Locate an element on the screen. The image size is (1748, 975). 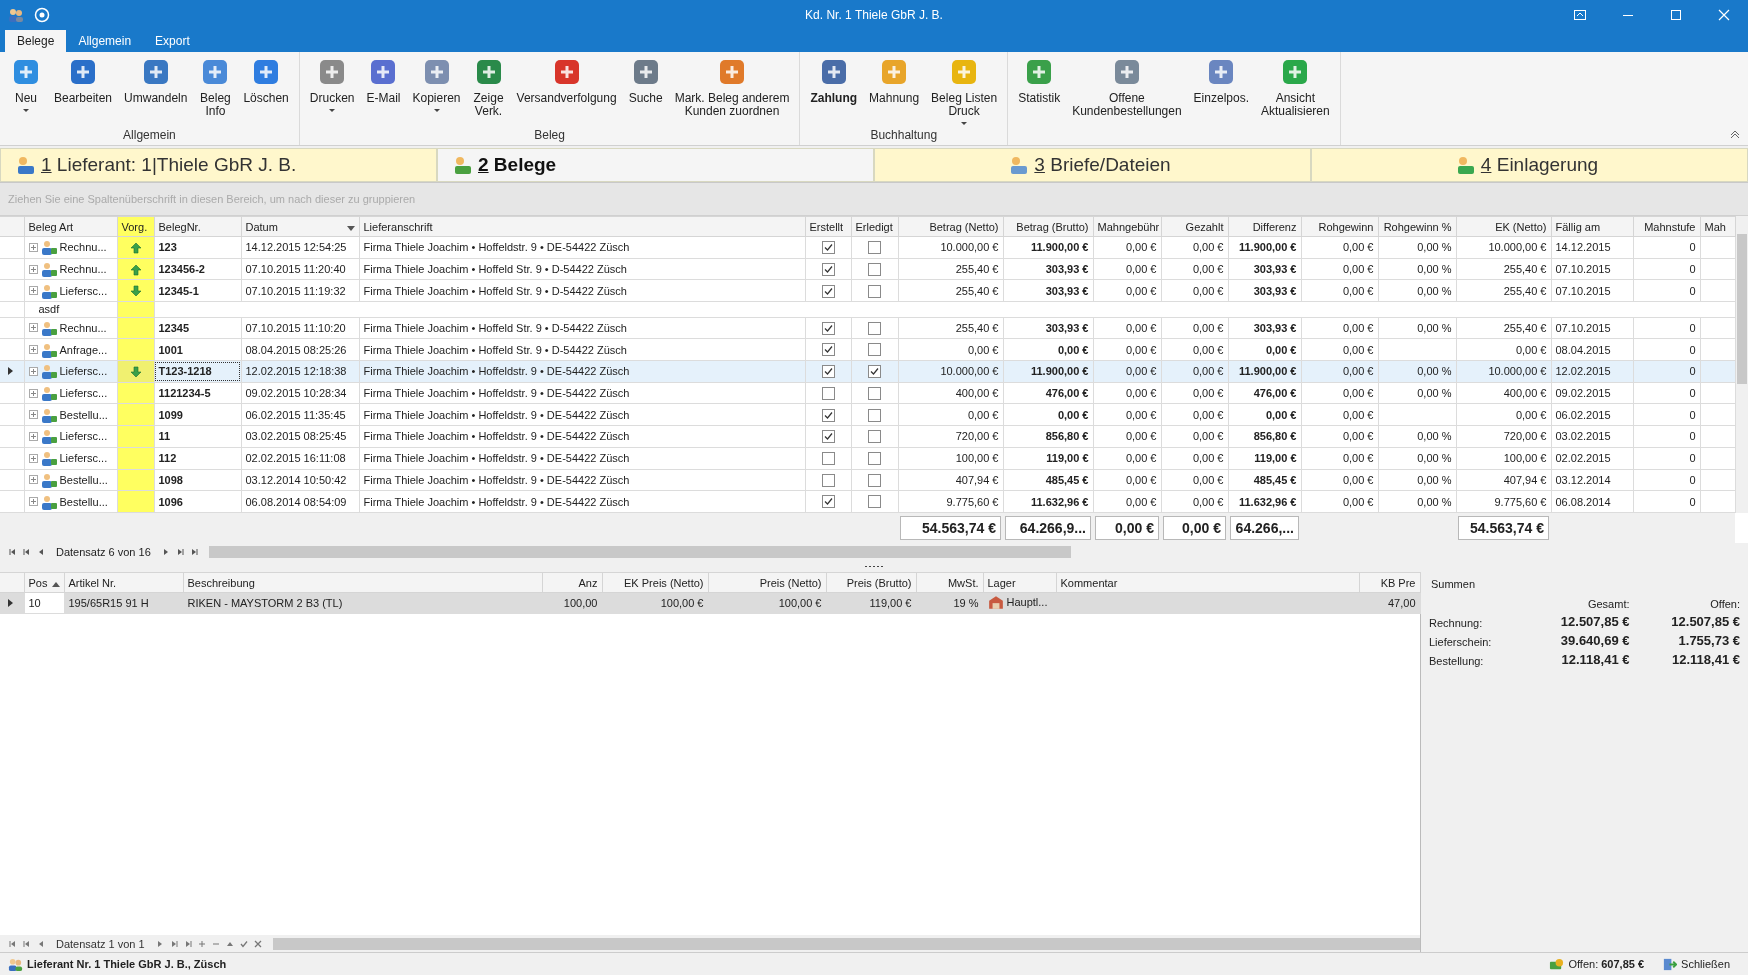
column-header: Gezahlt is located at coordinates (1194, 226).